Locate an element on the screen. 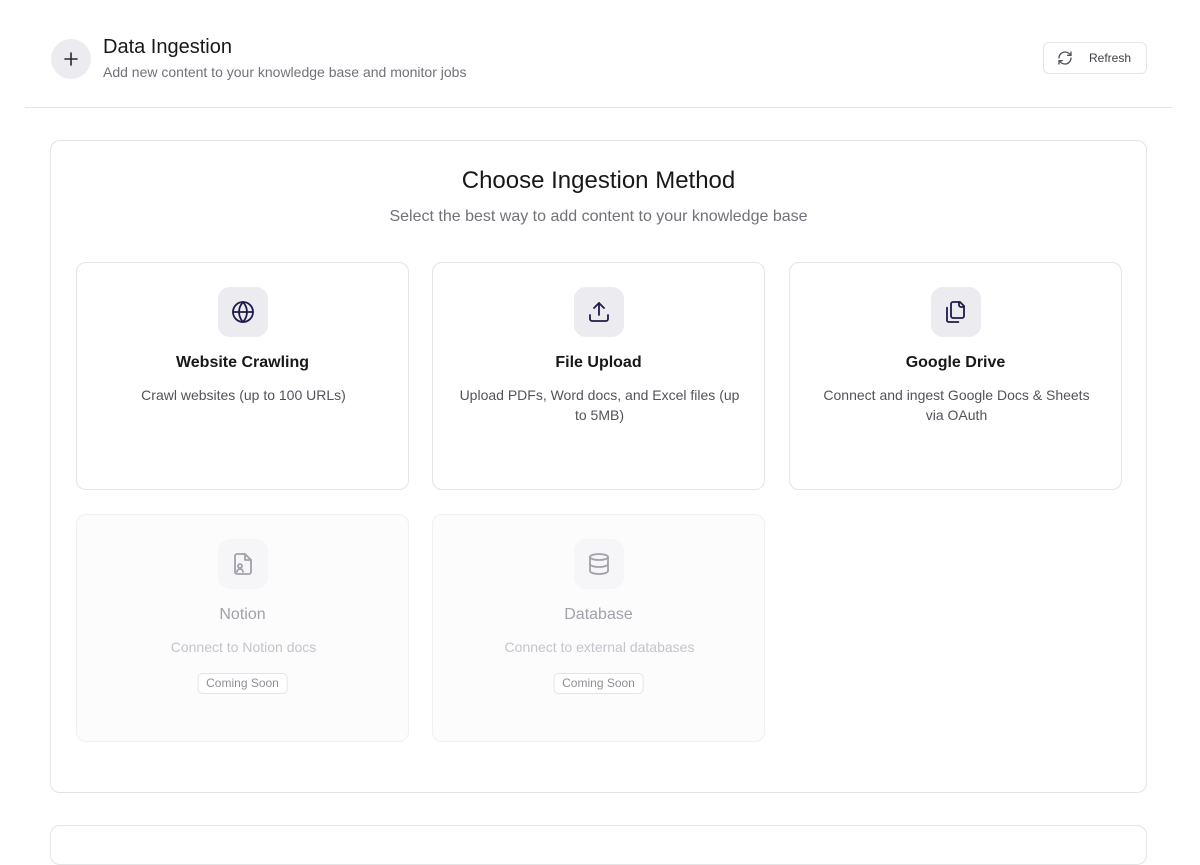 This screenshot has width=1200, height=865. method-title: Notion is located at coordinates (242, 614).